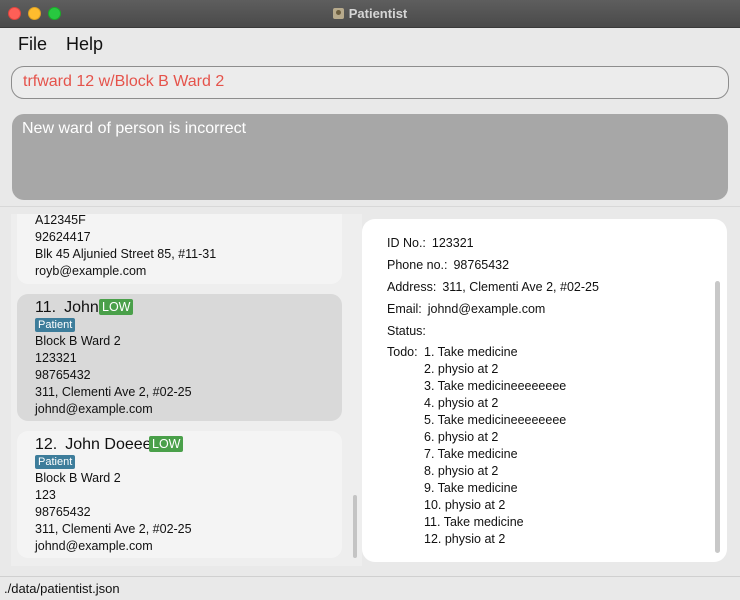 This screenshot has width=740, height=600. I want to click on person-address: Blk 45 Aljunied Street 85, #11-31, so click(126, 254).